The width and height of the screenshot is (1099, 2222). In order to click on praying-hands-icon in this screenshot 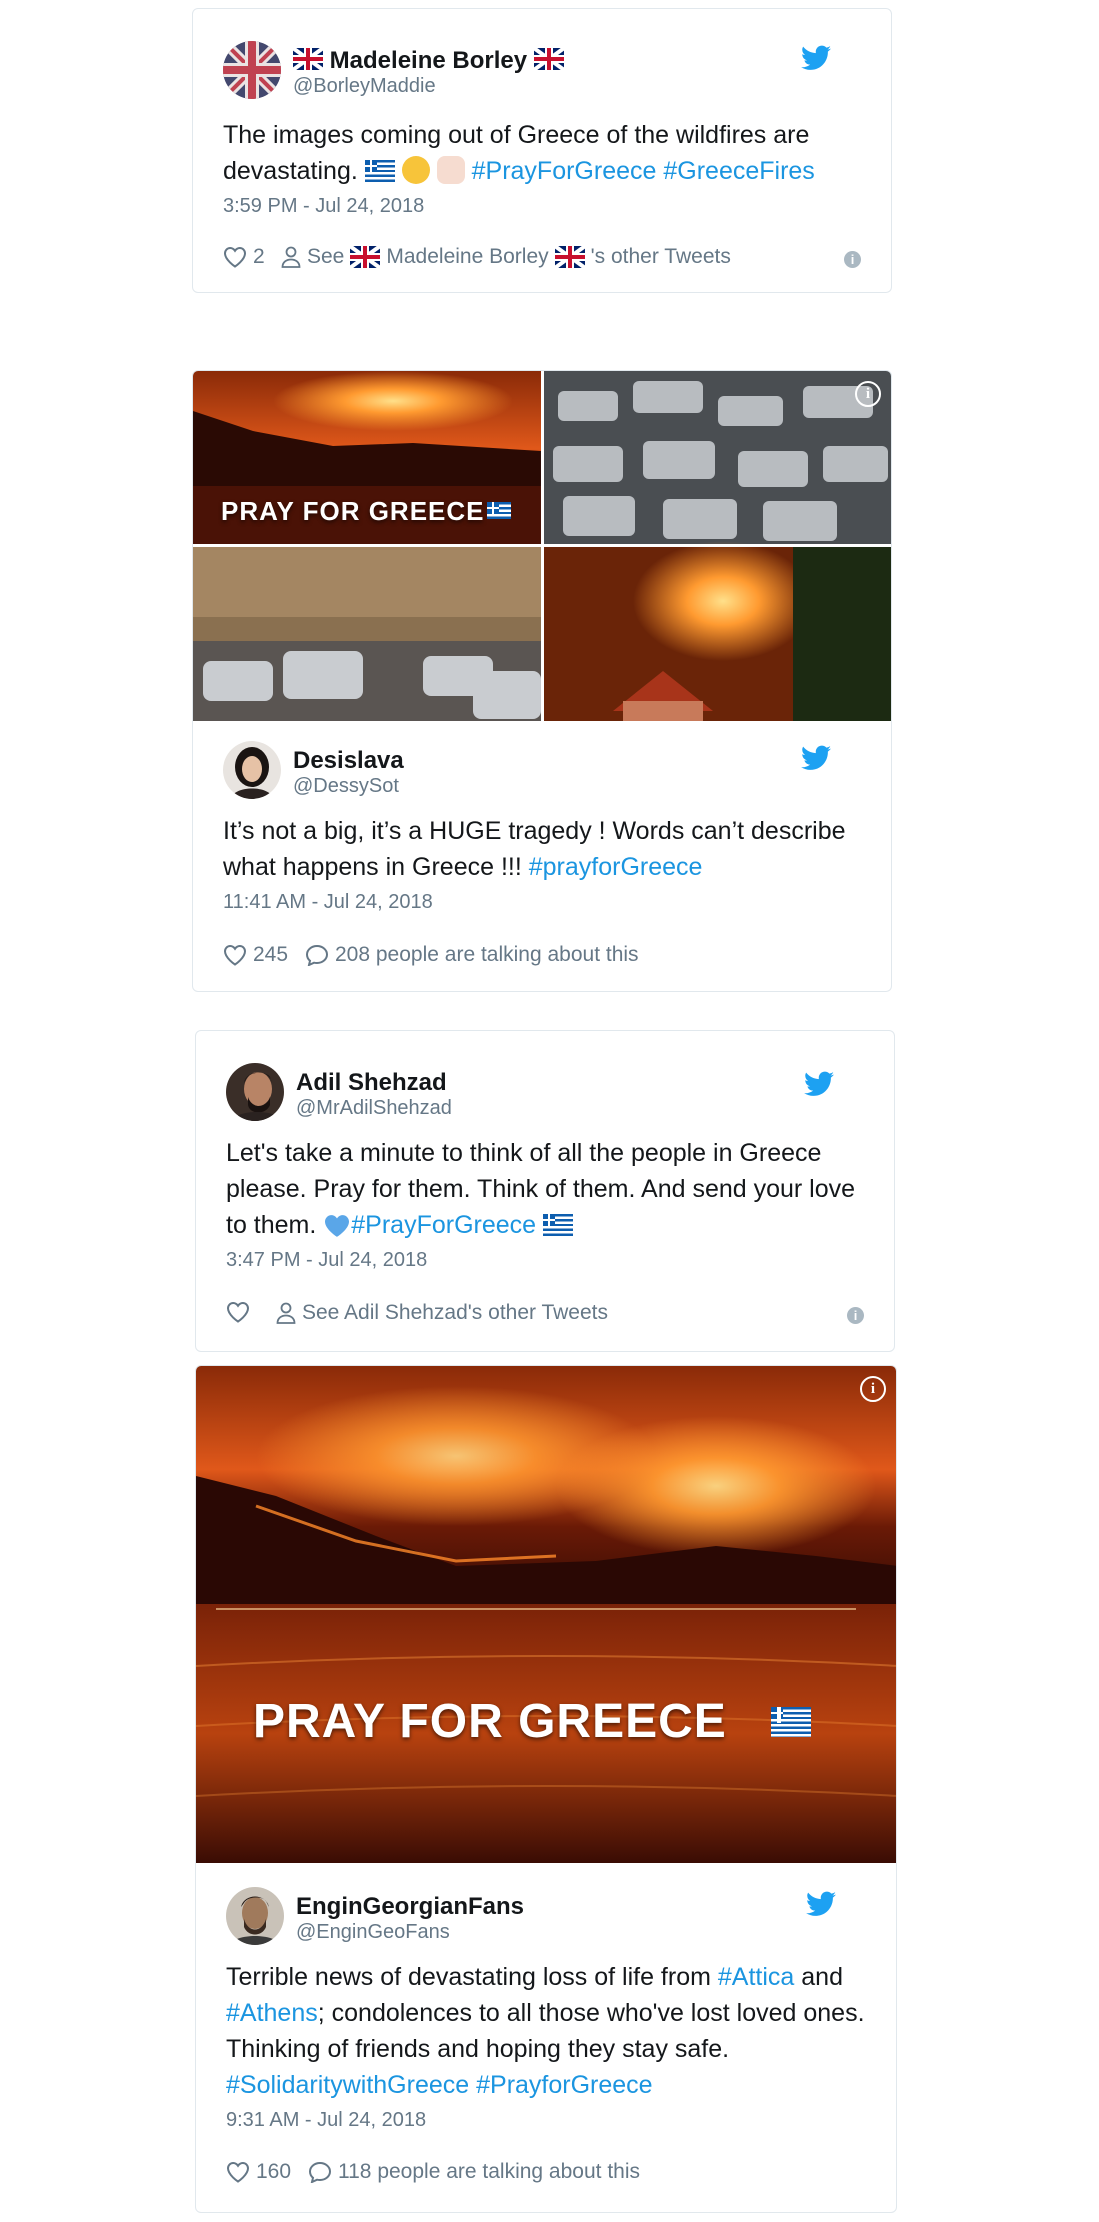, I will do `click(450, 170)`.